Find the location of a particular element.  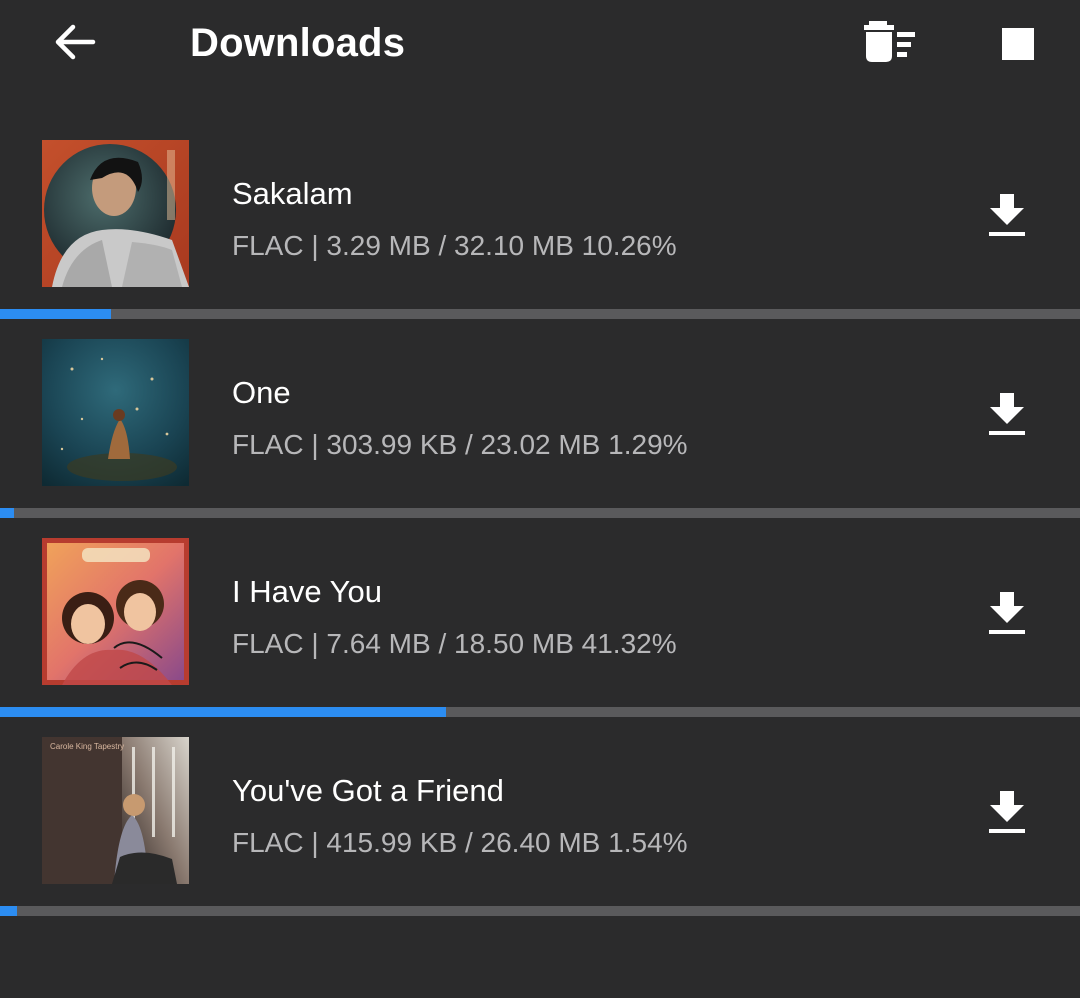

back-button is located at coordinates (74, 44).